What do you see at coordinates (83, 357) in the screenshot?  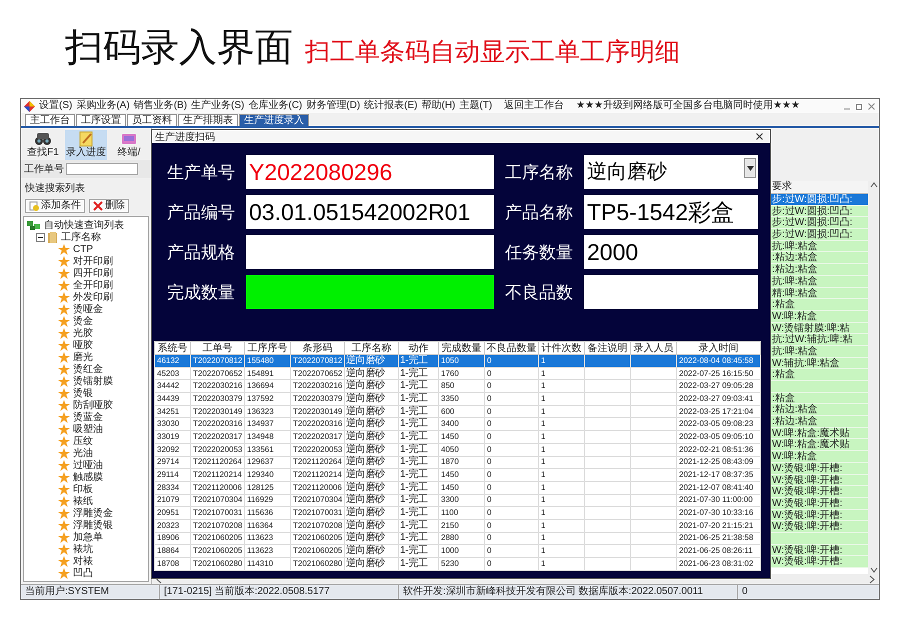 I see `tree-item: 磨光` at bounding box center [83, 357].